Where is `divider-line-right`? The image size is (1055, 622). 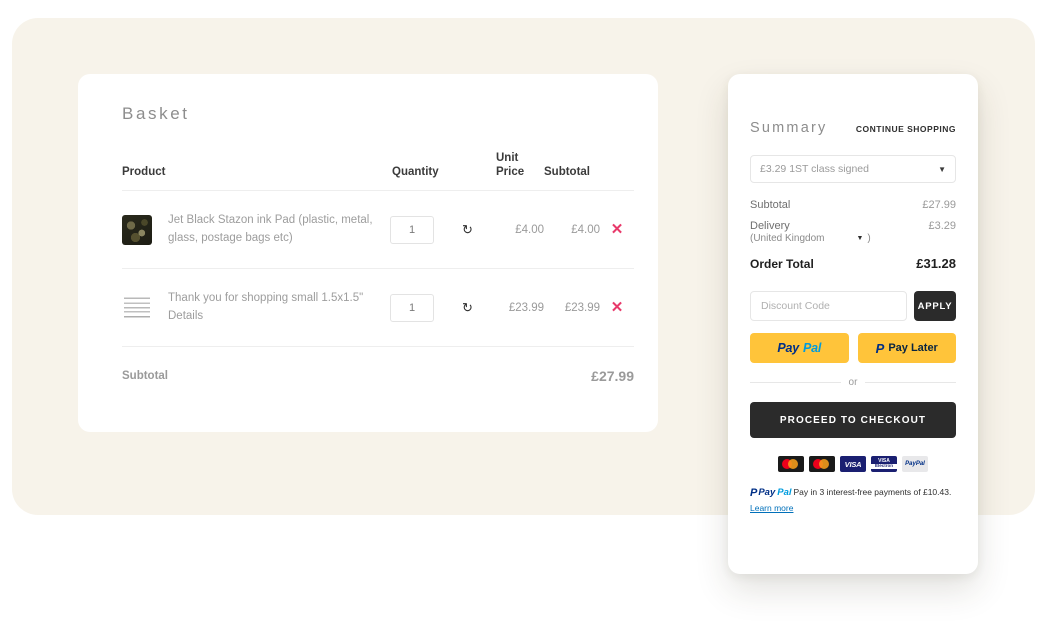 divider-line-right is located at coordinates (910, 382).